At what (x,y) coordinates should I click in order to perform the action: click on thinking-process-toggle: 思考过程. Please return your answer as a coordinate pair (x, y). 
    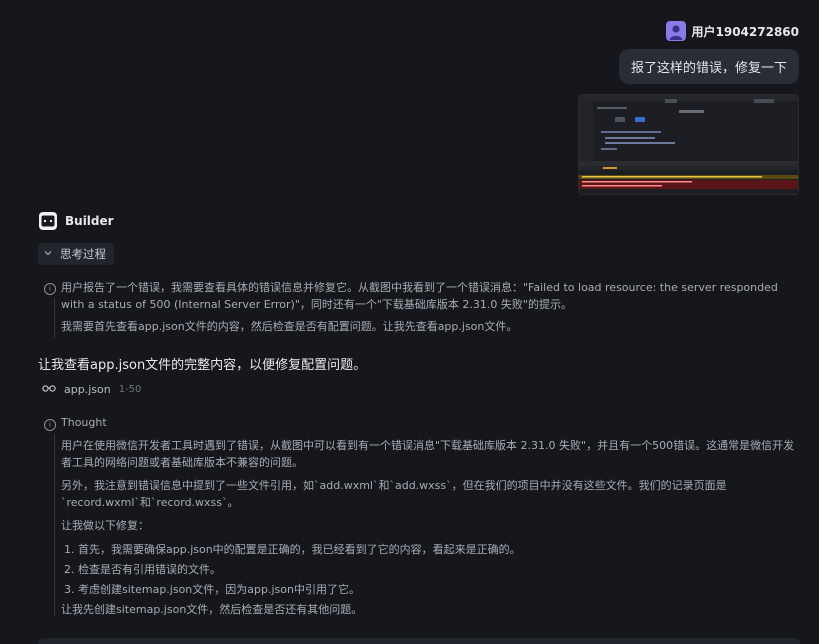
    Looking at the image, I should click on (76, 254).